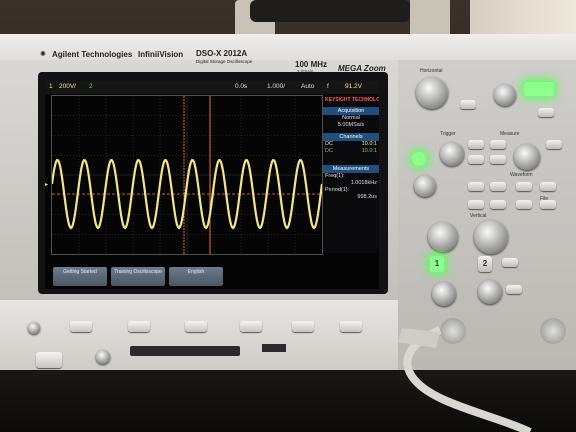 The image size is (576, 432). What do you see at coordinates (241, 86) in the screenshot?
I see `trigger-delay: 0.0s` at bounding box center [241, 86].